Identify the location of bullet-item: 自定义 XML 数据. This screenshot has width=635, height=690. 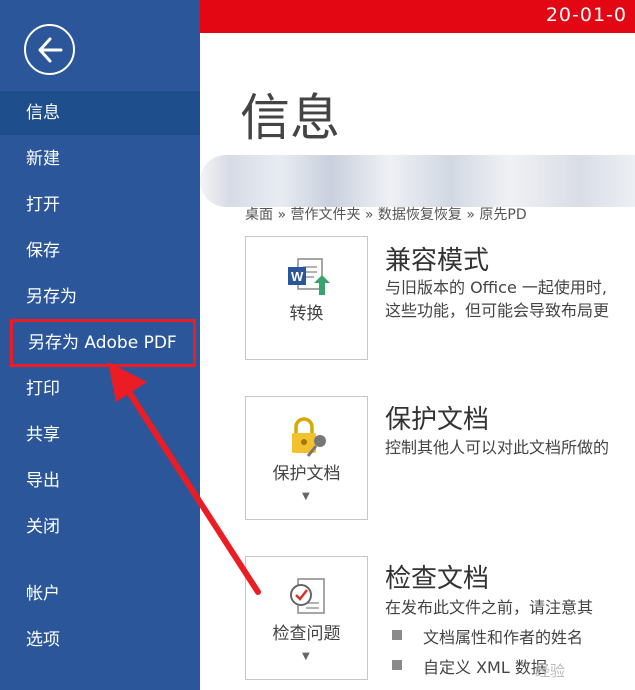
(485, 667).